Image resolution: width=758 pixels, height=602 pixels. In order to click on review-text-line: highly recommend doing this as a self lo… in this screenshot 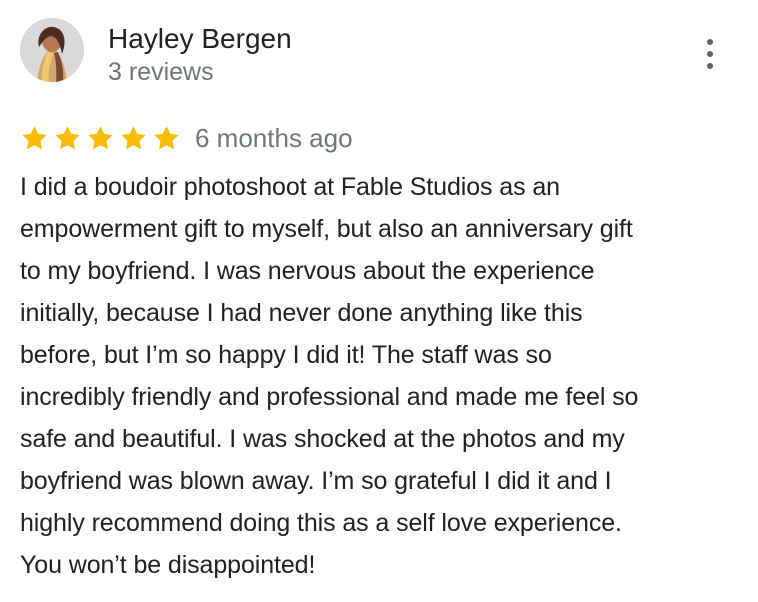, I will do `click(321, 523)`.